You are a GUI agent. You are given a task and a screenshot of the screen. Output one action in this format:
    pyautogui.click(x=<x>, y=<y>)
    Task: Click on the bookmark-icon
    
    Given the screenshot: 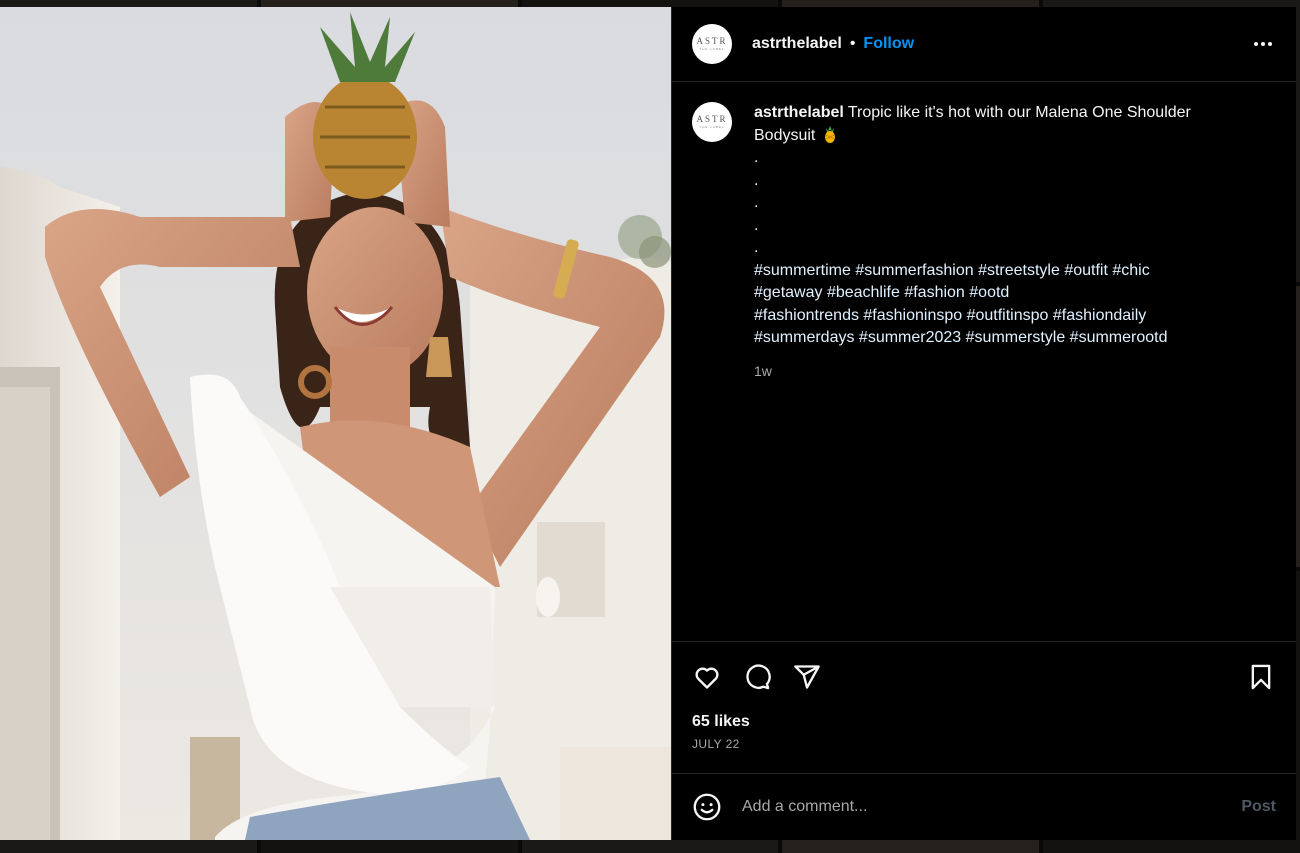 What is the action you would take?
    pyautogui.click(x=1261, y=677)
    